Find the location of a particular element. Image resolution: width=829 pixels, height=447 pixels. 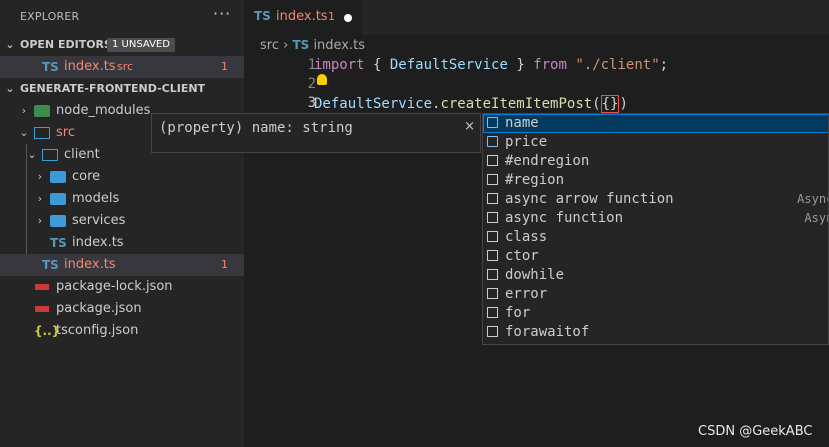

tree-item-package-lock: package-lock.json is located at coordinates (122, 287).